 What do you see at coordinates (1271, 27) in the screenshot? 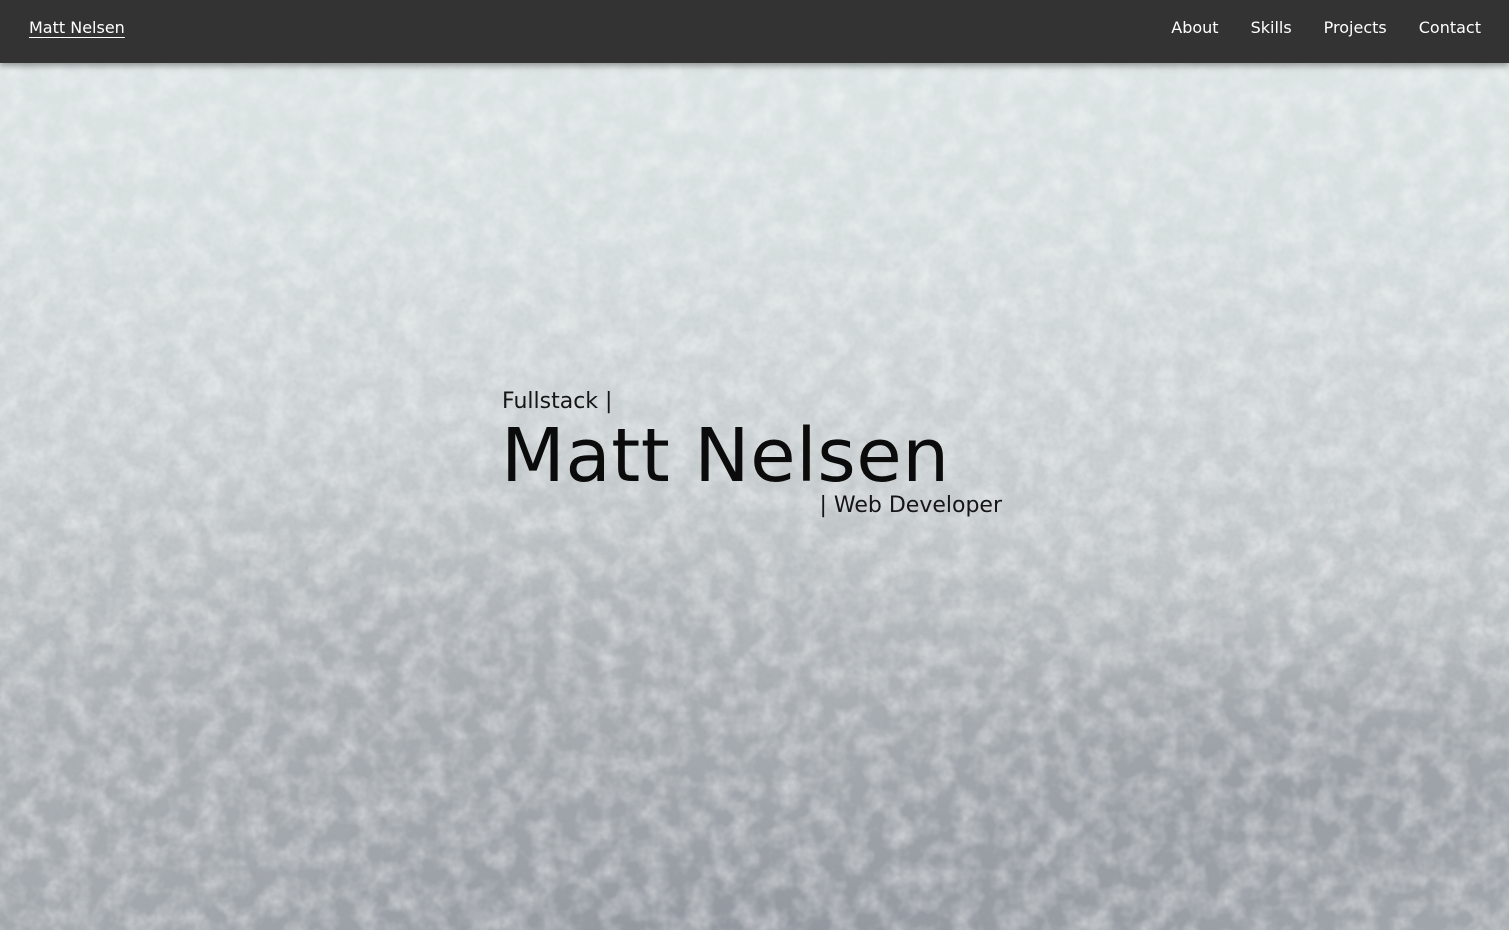
I see `nav-link-skills: Skills` at bounding box center [1271, 27].